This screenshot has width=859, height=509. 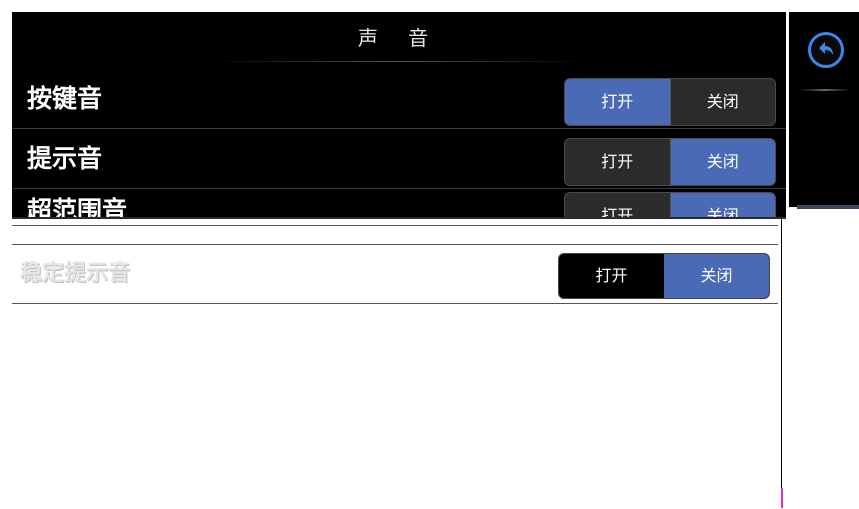 What do you see at coordinates (723, 102) in the screenshot?
I see `key-sound-off-option: 关闭` at bounding box center [723, 102].